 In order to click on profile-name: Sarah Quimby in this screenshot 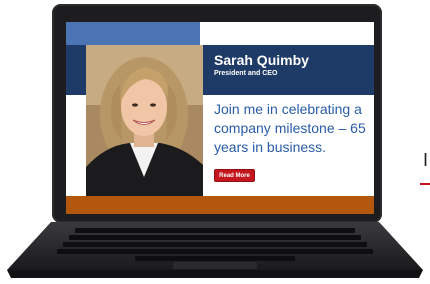, I will do `click(261, 60)`.